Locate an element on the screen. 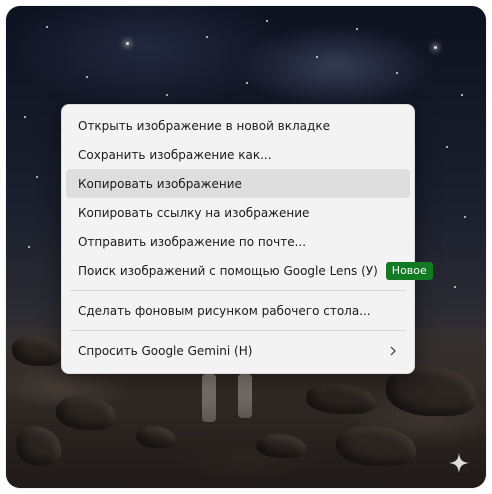 The height and width of the screenshot is (494, 492). menu-item-copy-image-link: Копировать ссылку на изображение is located at coordinates (238, 212).